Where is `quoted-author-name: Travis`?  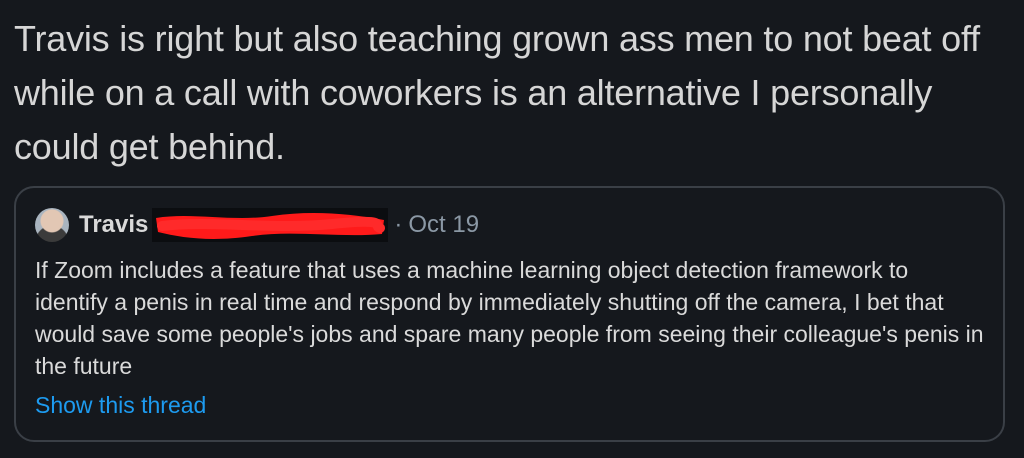 quoted-author-name: Travis is located at coordinates (113, 225).